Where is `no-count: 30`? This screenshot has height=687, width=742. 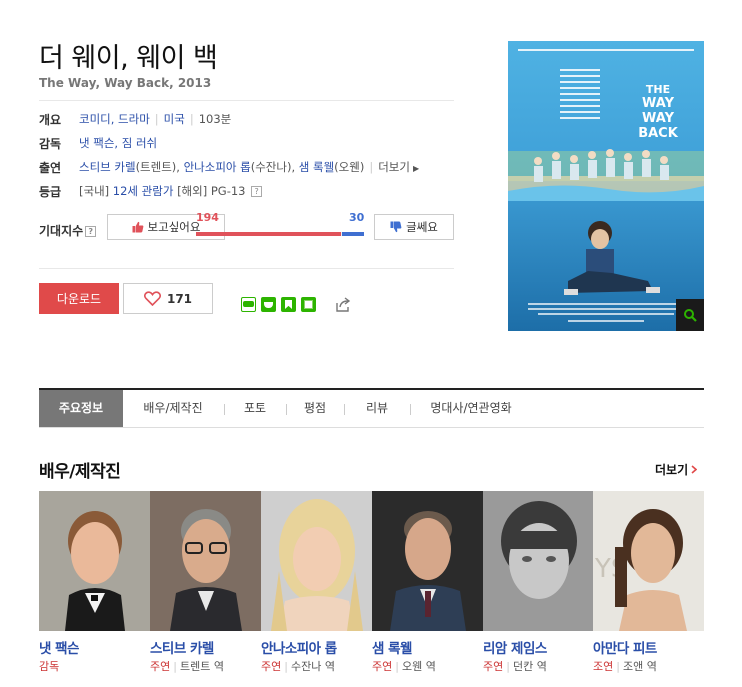
no-count: 30 is located at coordinates (357, 217).